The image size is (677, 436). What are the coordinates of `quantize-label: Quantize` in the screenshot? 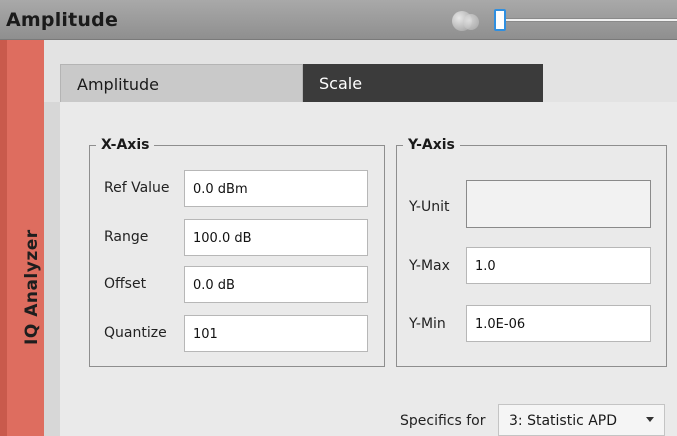 It's located at (135, 333).